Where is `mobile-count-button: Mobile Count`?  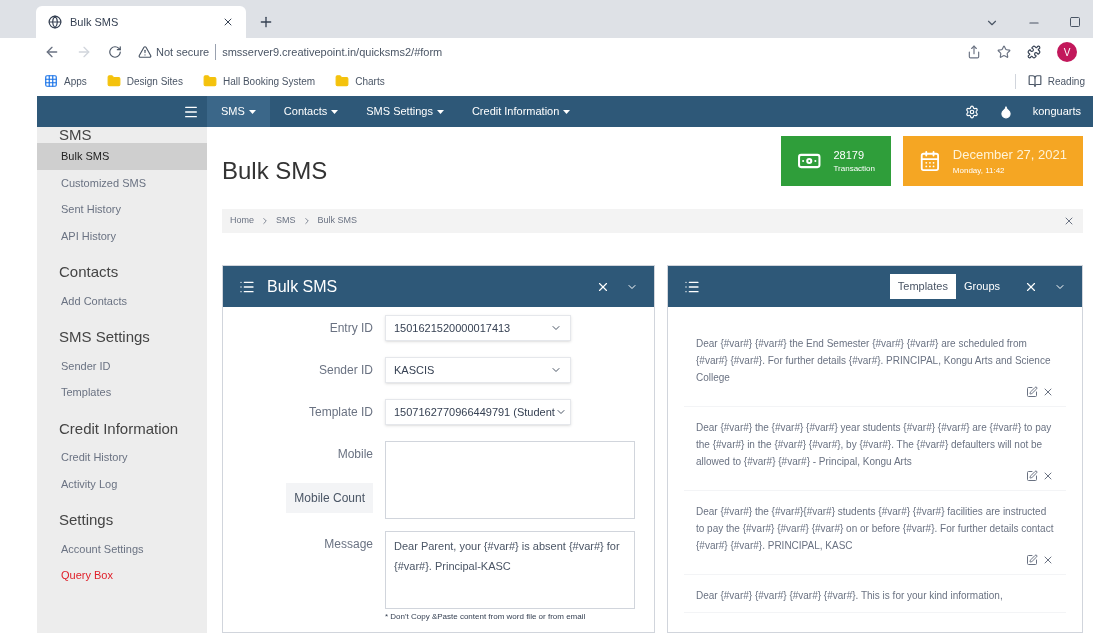
mobile-count-button: Mobile Count is located at coordinates (329, 498).